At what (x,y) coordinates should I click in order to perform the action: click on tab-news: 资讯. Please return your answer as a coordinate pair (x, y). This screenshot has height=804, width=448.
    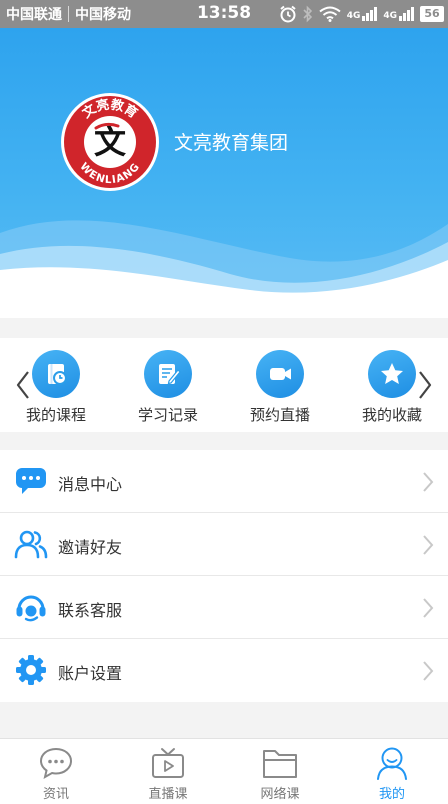
    Looking at the image, I should click on (56, 773).